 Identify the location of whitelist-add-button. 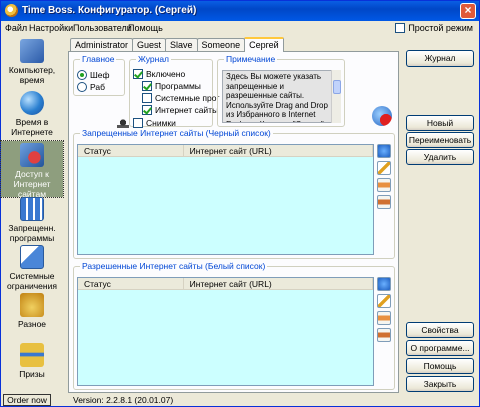
(384, 318).